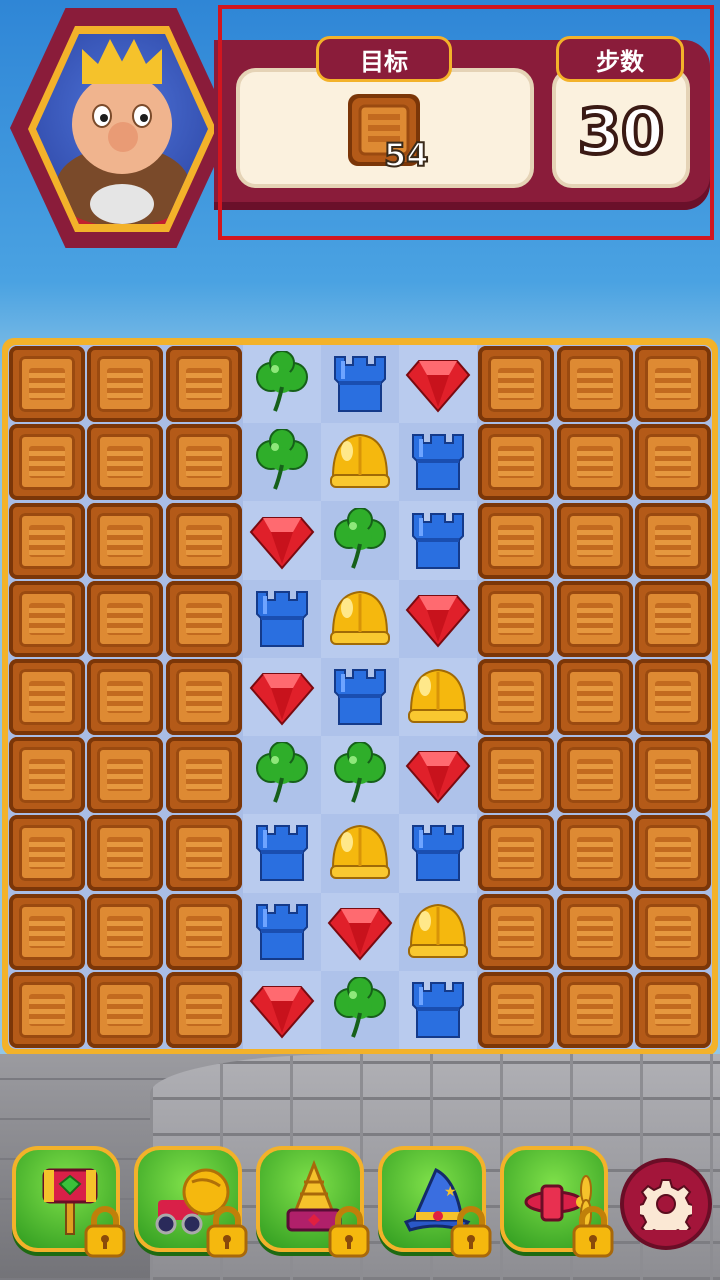 This screenshot has height=1280, width=720. I want to click on tower-icon, so click(281, 931).